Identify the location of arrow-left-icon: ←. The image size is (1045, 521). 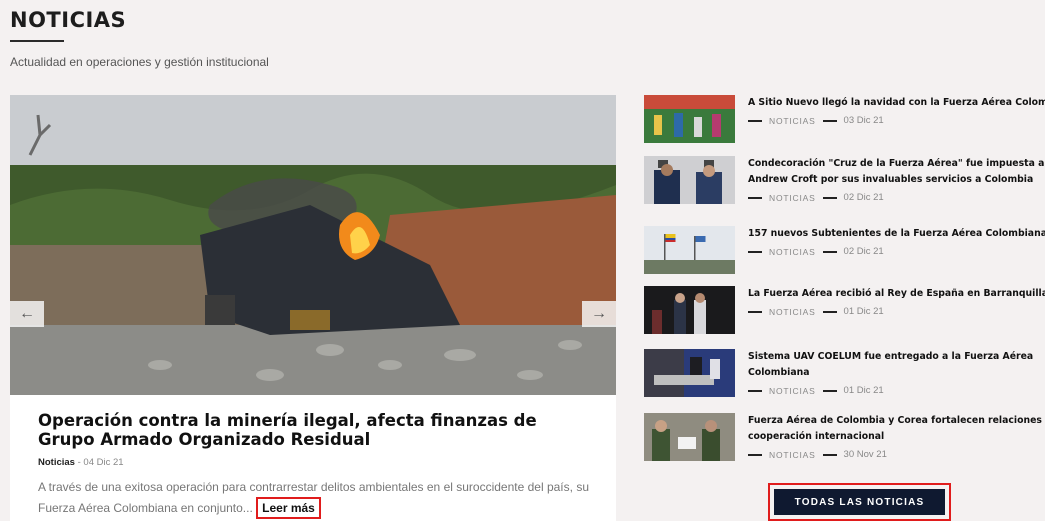
(27, 313).